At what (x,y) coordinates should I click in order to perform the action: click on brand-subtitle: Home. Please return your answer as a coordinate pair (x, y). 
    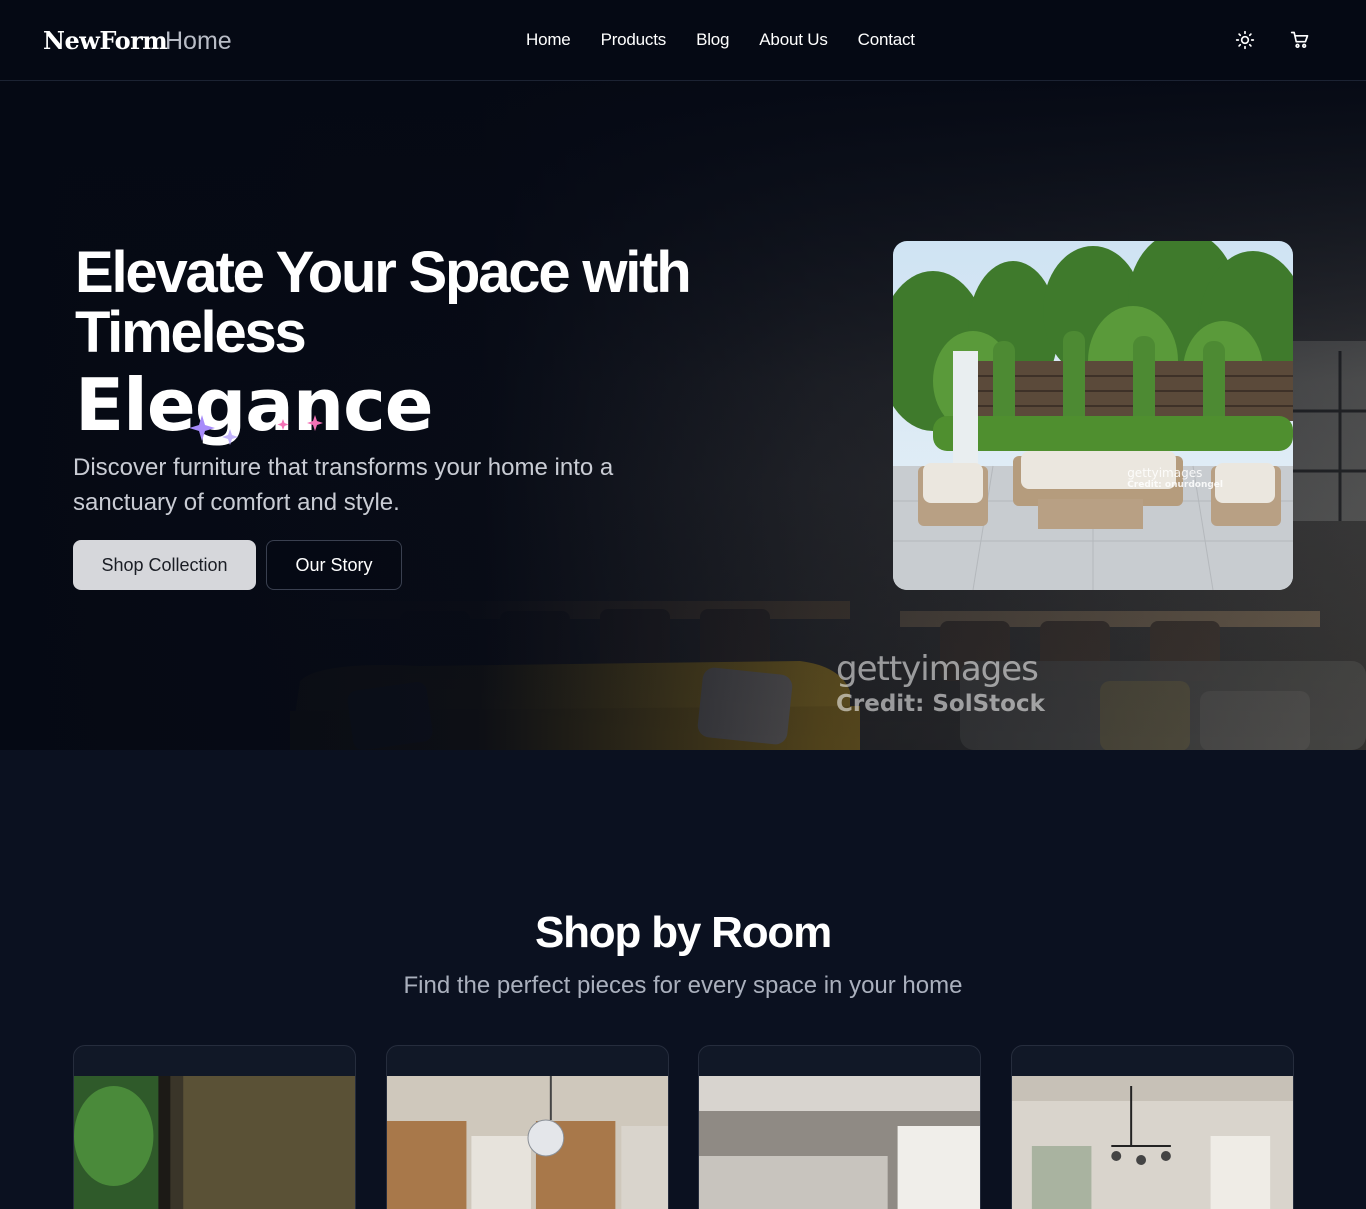
    Looking at the image, I should click on (198, 41).